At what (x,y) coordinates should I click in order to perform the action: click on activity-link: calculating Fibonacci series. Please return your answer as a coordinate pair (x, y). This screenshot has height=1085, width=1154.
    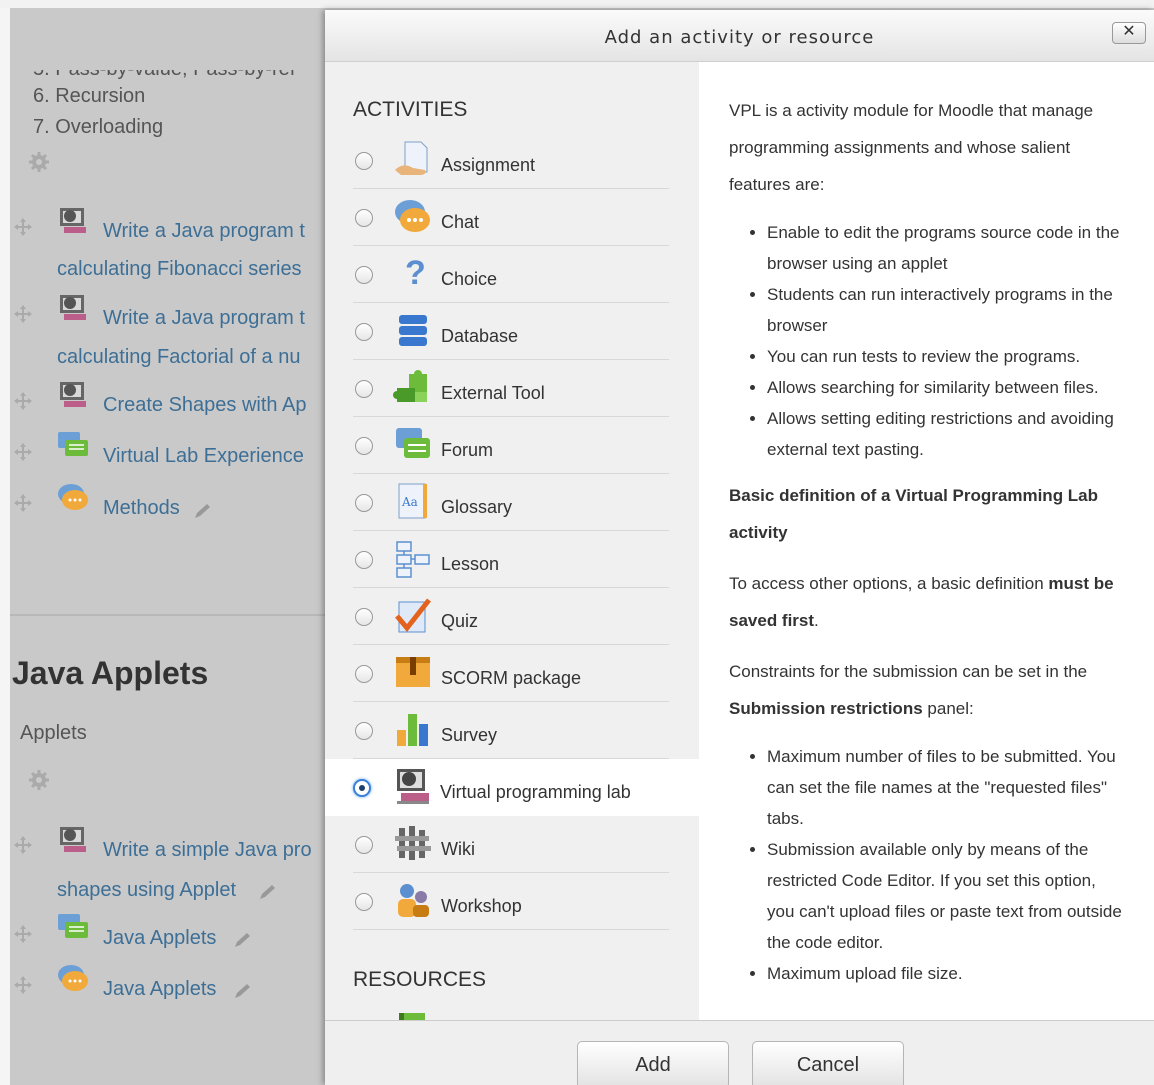
    Looking at the image, I should click on (179, 269).